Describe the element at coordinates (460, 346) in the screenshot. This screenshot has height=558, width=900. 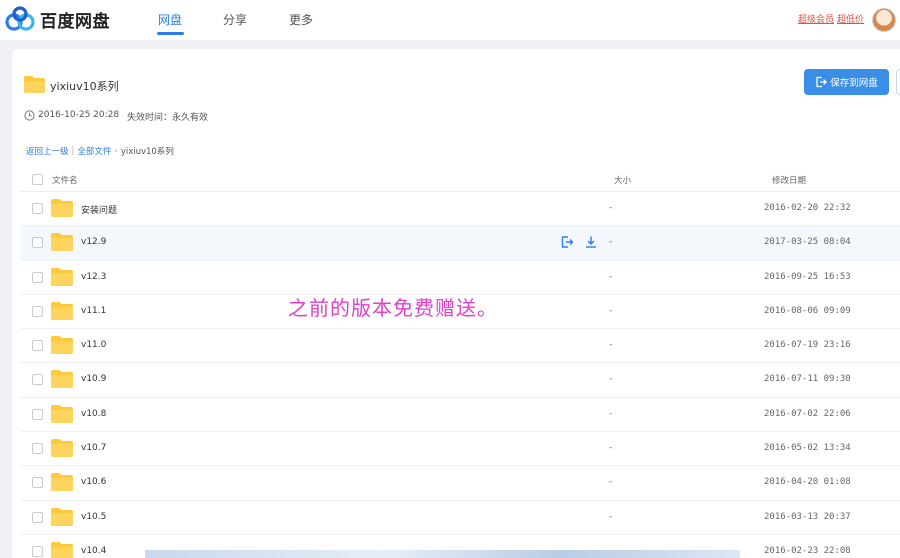
I see `file-row: v11.0 - 2016-07-19 23:16` at that location.